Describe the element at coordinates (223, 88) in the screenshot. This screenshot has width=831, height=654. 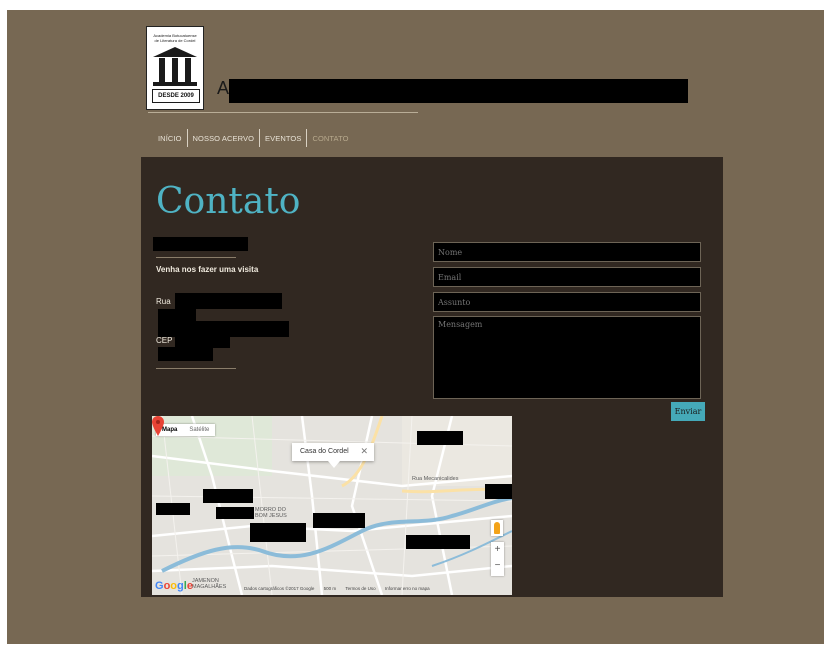
I see `site-title: A` at that location.